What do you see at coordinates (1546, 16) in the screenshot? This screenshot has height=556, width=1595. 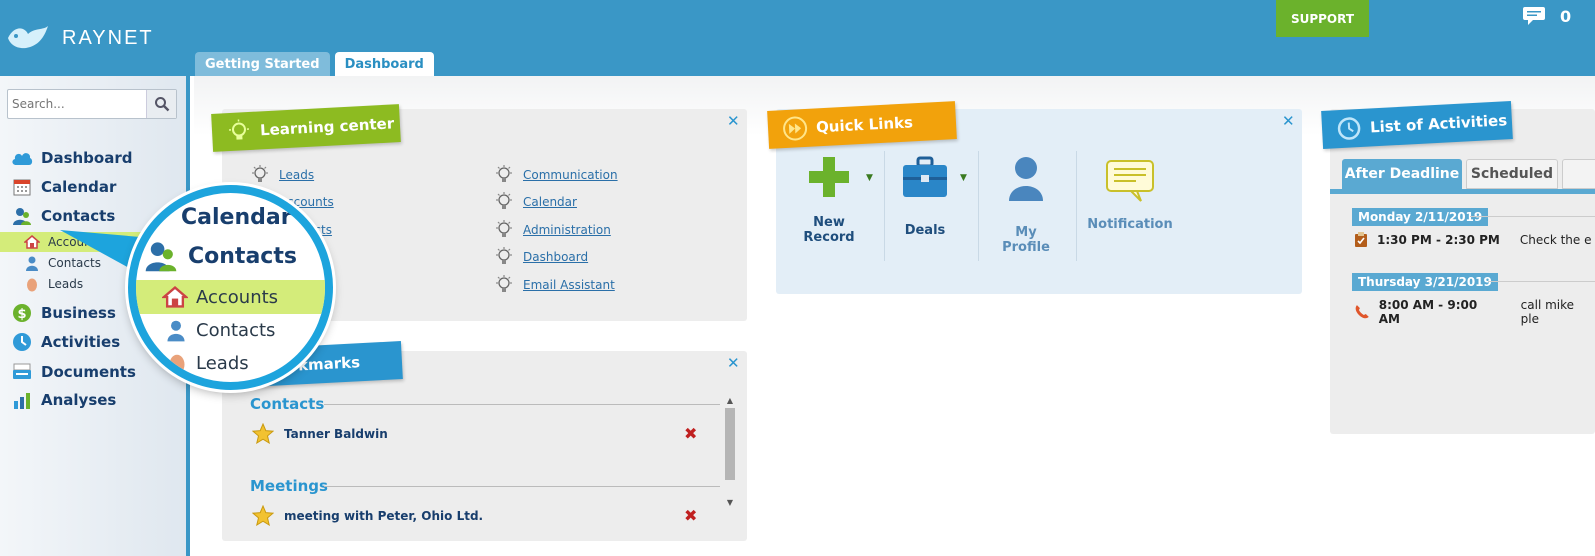 I see `messages: 0` at bounding box center [1546, 16].